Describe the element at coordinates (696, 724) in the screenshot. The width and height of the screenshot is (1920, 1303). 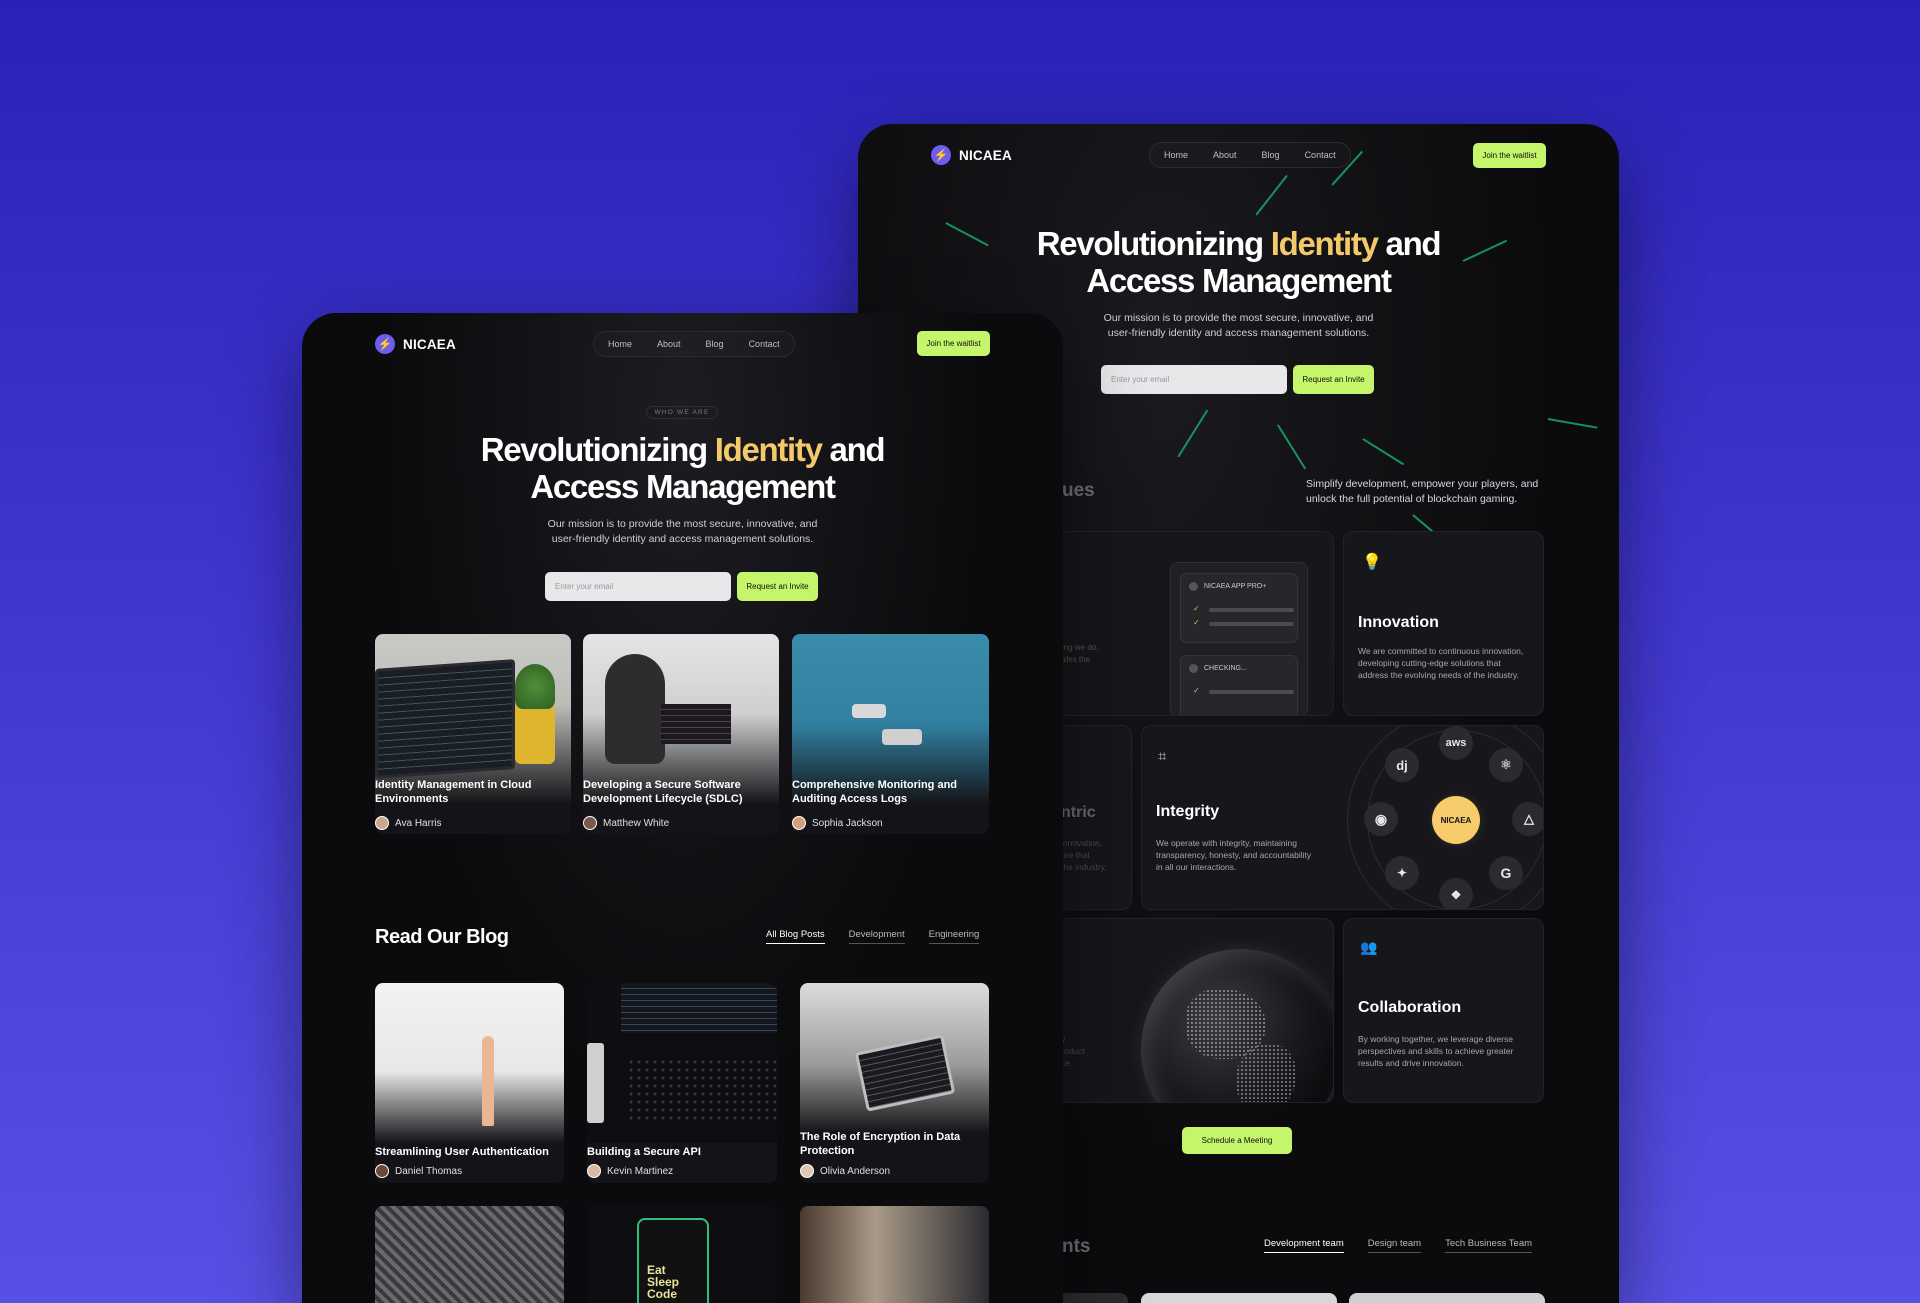
I see `monitor-image` at that location.